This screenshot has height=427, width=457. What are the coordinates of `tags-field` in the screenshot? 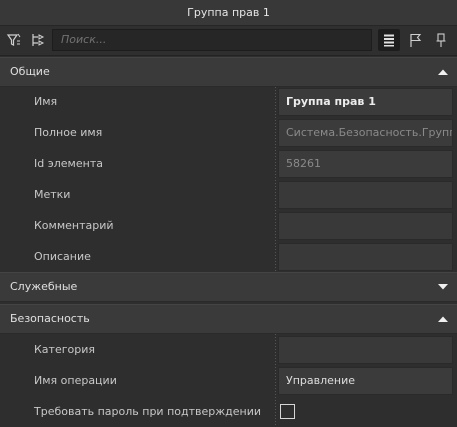 It's located at (365, 195).